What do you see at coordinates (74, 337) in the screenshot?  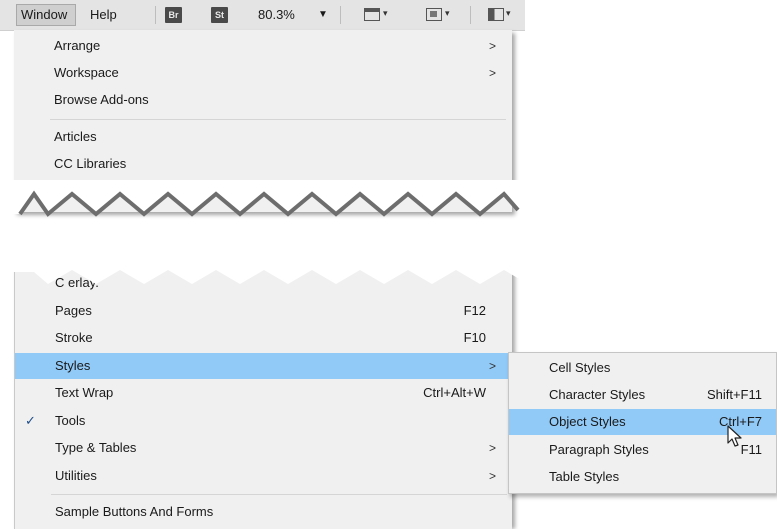 I see `menu-item-label: Stroke` at bounding box center [74, 337].